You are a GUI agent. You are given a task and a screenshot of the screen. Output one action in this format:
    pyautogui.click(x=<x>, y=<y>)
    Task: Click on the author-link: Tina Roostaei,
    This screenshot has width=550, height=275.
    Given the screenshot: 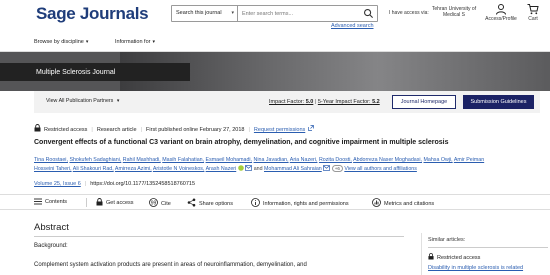 What is the action you would take?
    pyautogui.click(x=51, y=160)
    